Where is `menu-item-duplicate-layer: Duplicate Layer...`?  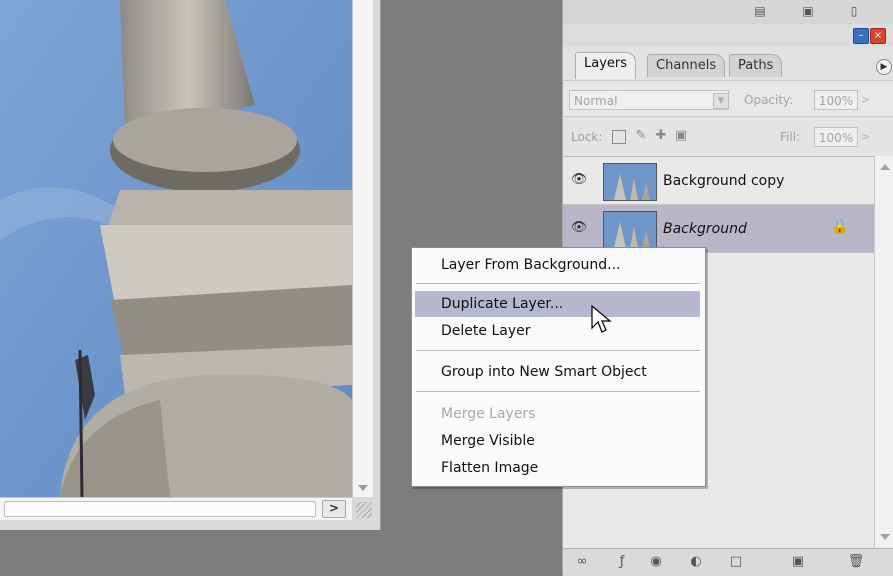
menu-item-duplicate-layer: Duplicate Layer... is located at coordinates (557, 304).